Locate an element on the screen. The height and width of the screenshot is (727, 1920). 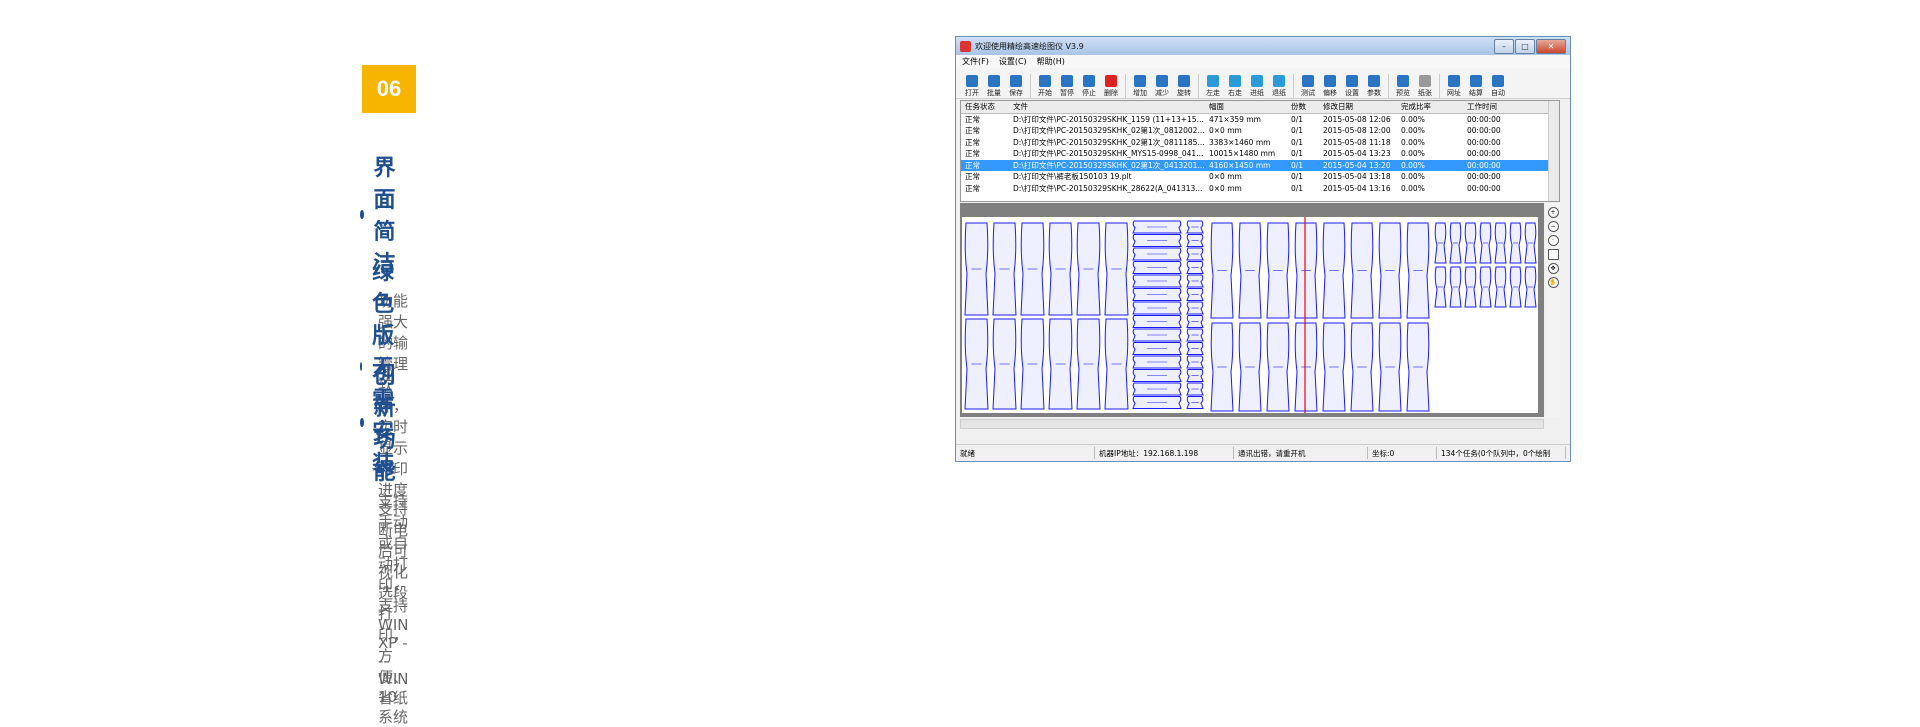
toolbar-button: 批量 is located at coordinates (994, 86).